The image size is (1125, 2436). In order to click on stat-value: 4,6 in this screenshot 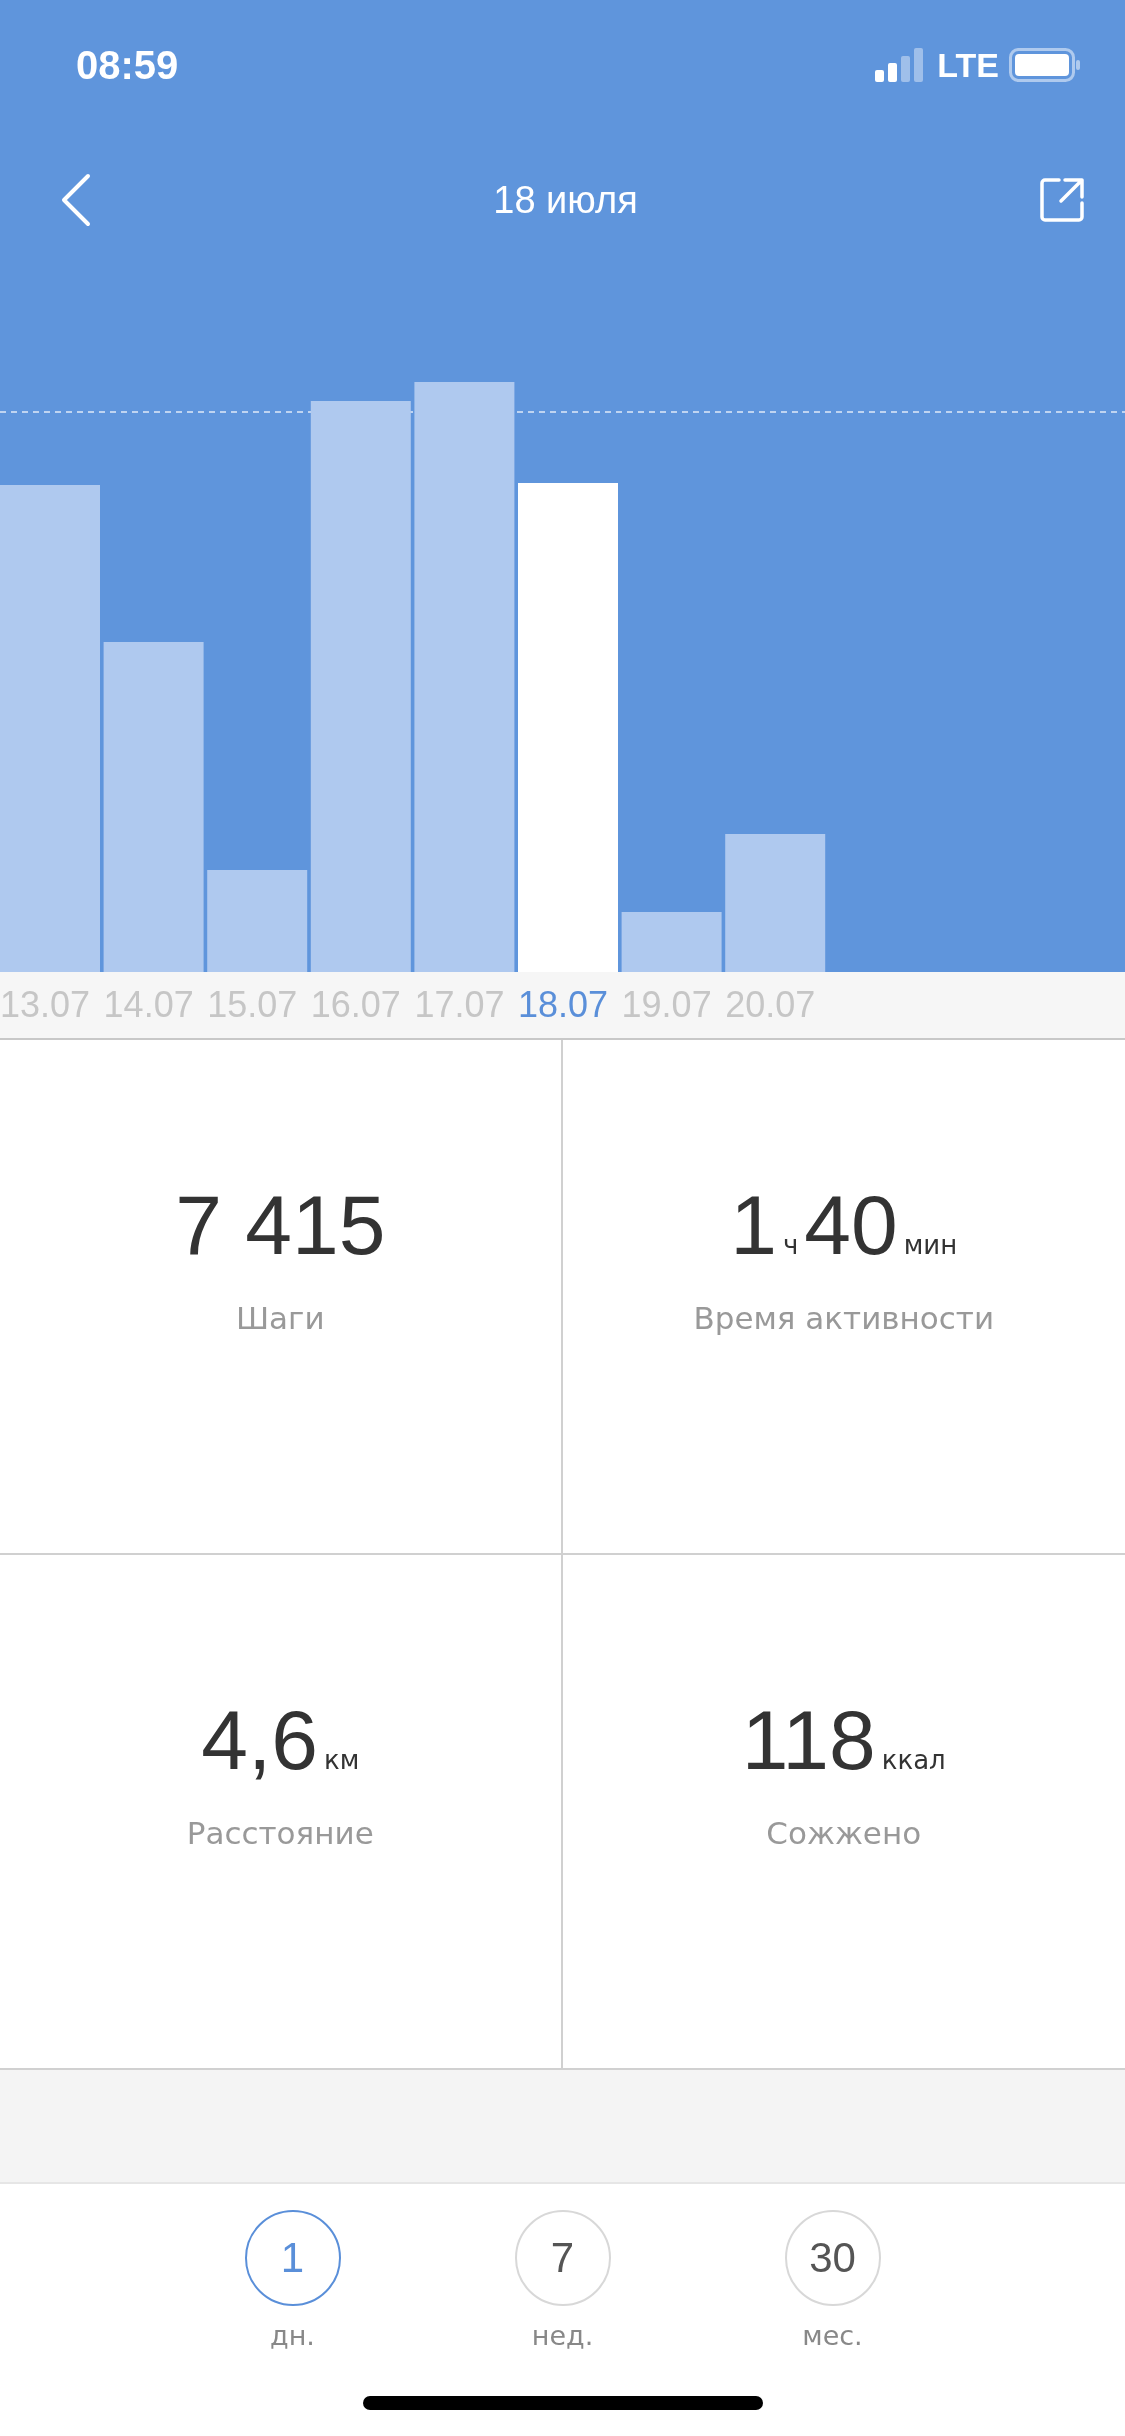, I will do `click(259, 1740)`.